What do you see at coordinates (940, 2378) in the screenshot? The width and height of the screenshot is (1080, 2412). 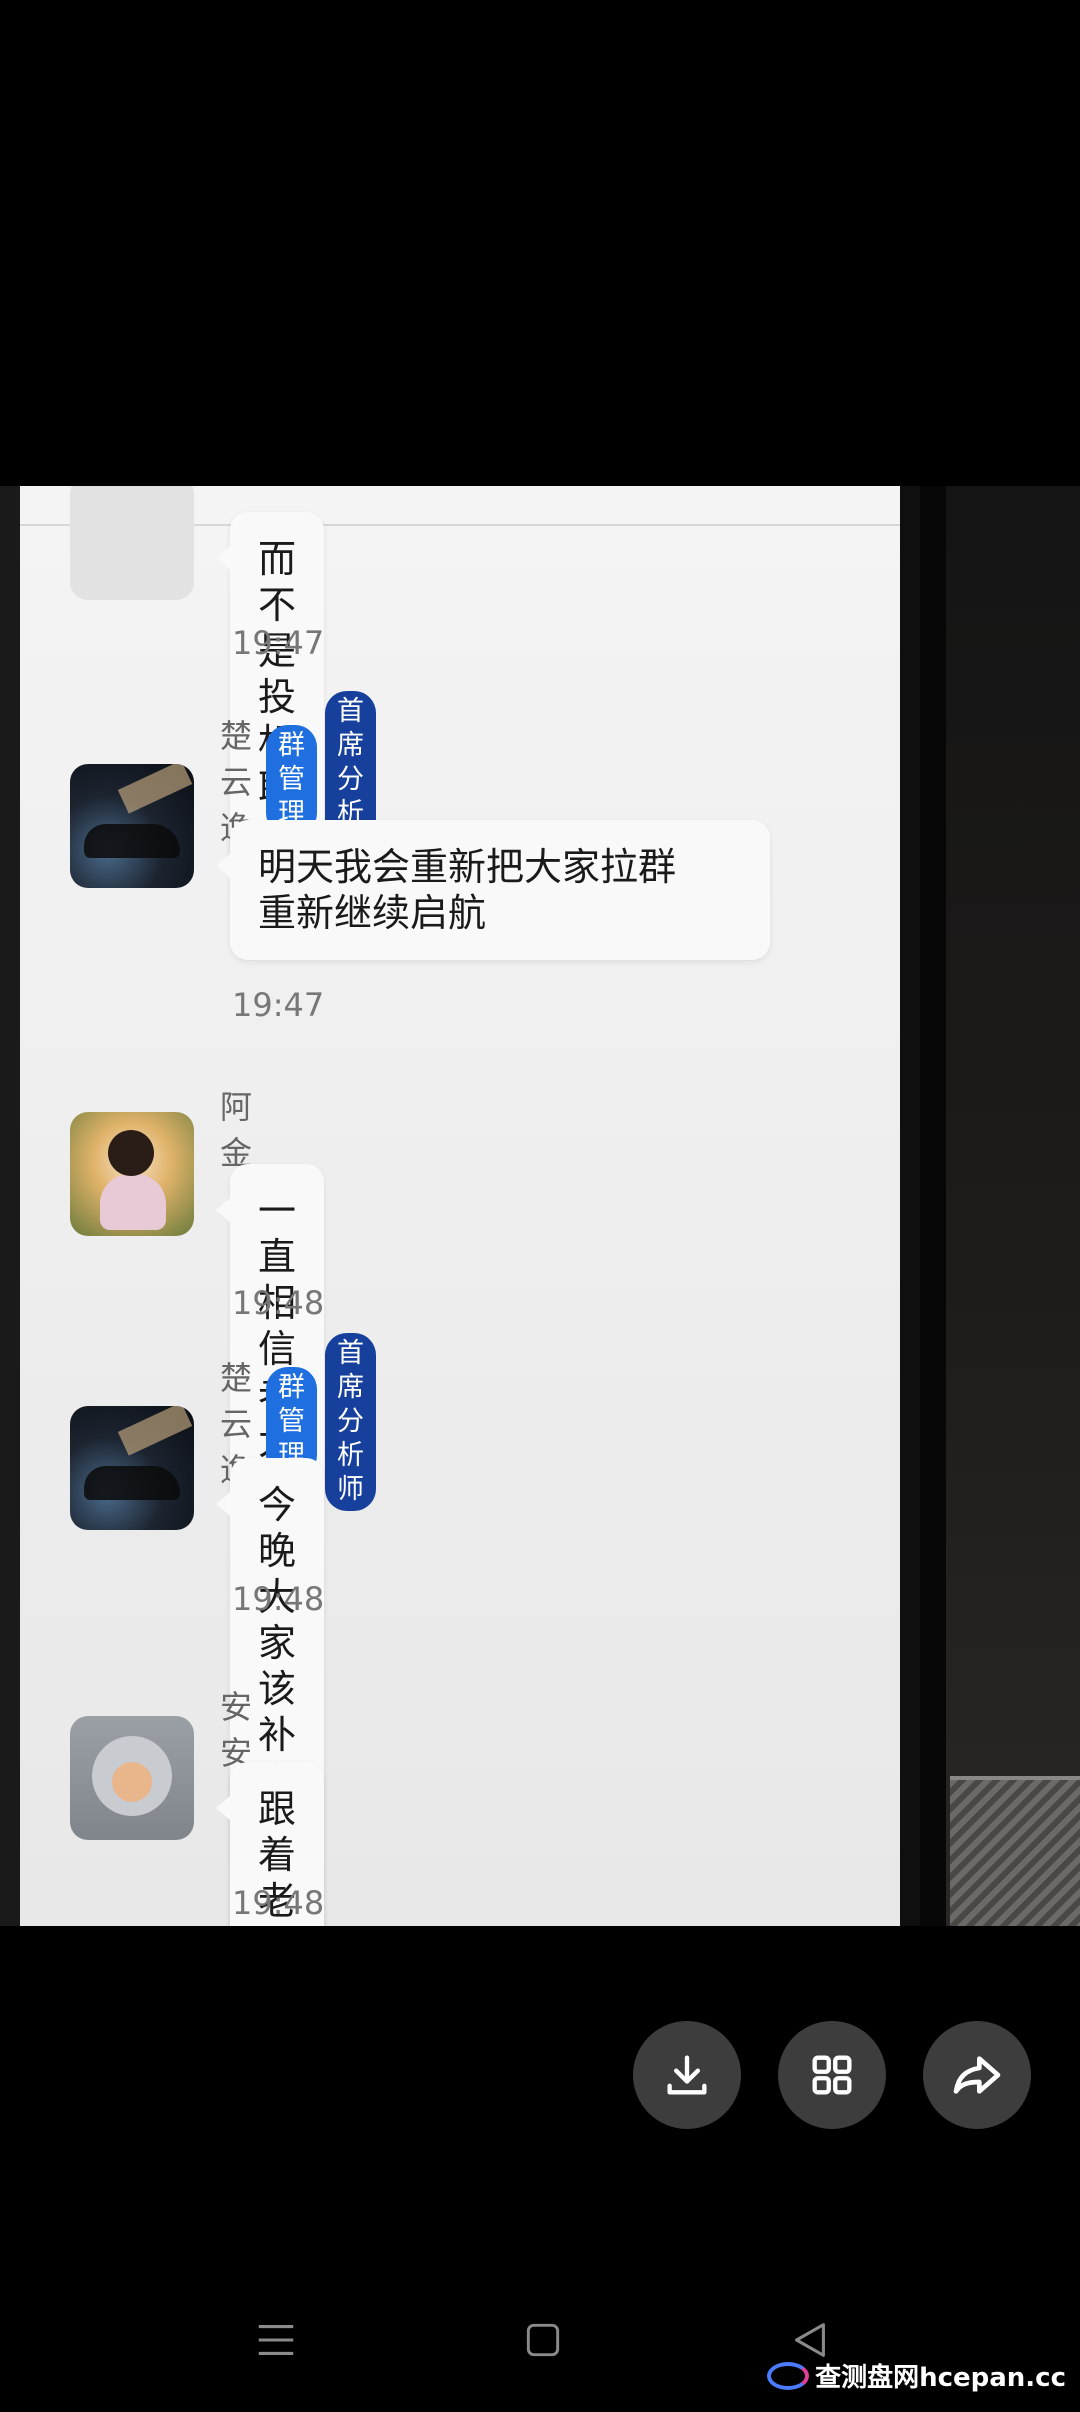 I see `watermark-text: 查测盘网hcepan.cc` at bounding box center [940, 2378].